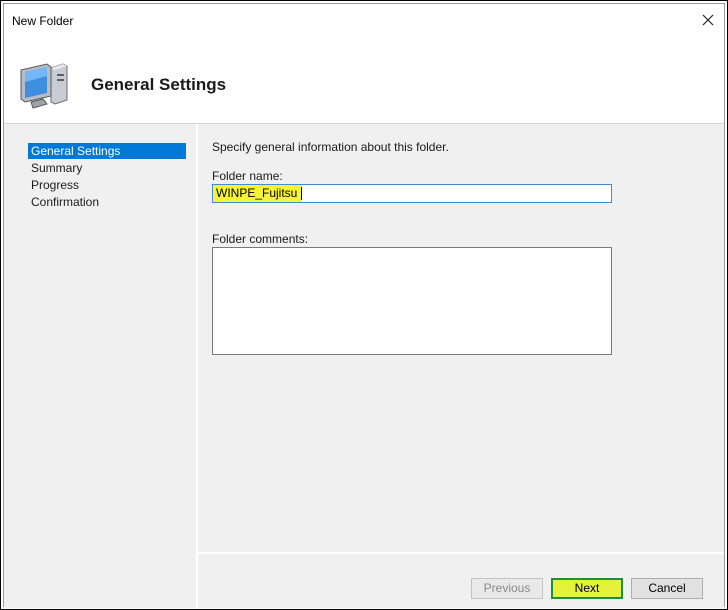 This screenshot has height=610, width=728. I want to click on step-confirmation: Confirmation, so click(63, 202).